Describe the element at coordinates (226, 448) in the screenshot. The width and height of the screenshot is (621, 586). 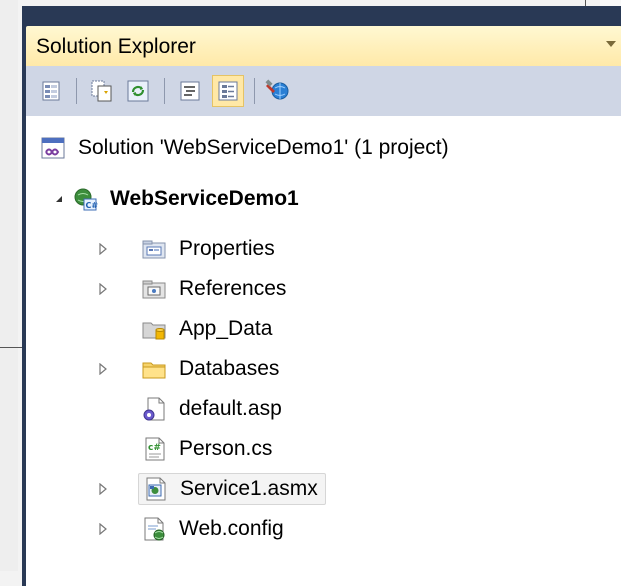
I see `tree-node-label: Person.cs` at that location.